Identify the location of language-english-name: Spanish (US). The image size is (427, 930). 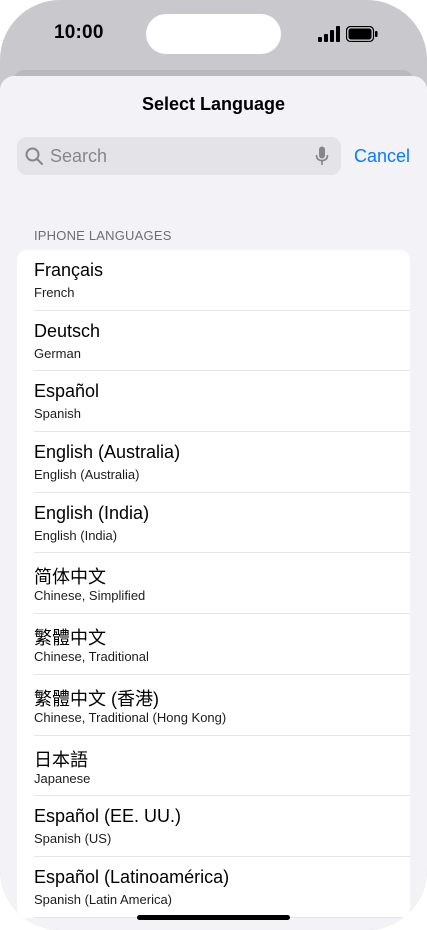
(73, 839).